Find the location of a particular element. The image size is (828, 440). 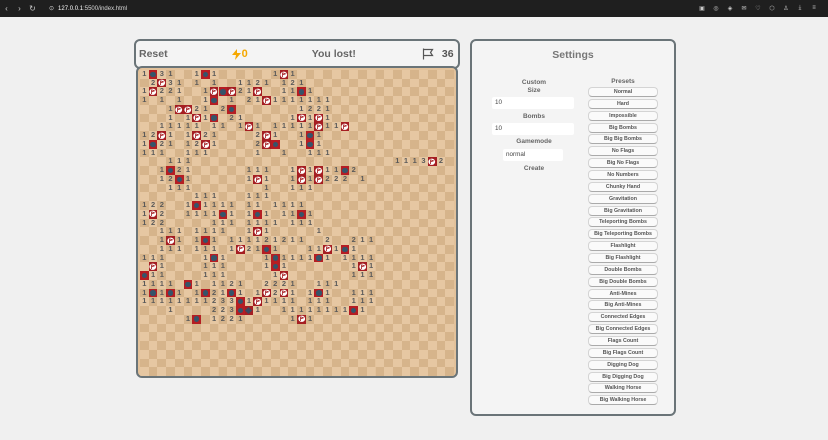

preset-button-teleporting-bombs: Teleporting Bombs is located at coordinates (623, 222).